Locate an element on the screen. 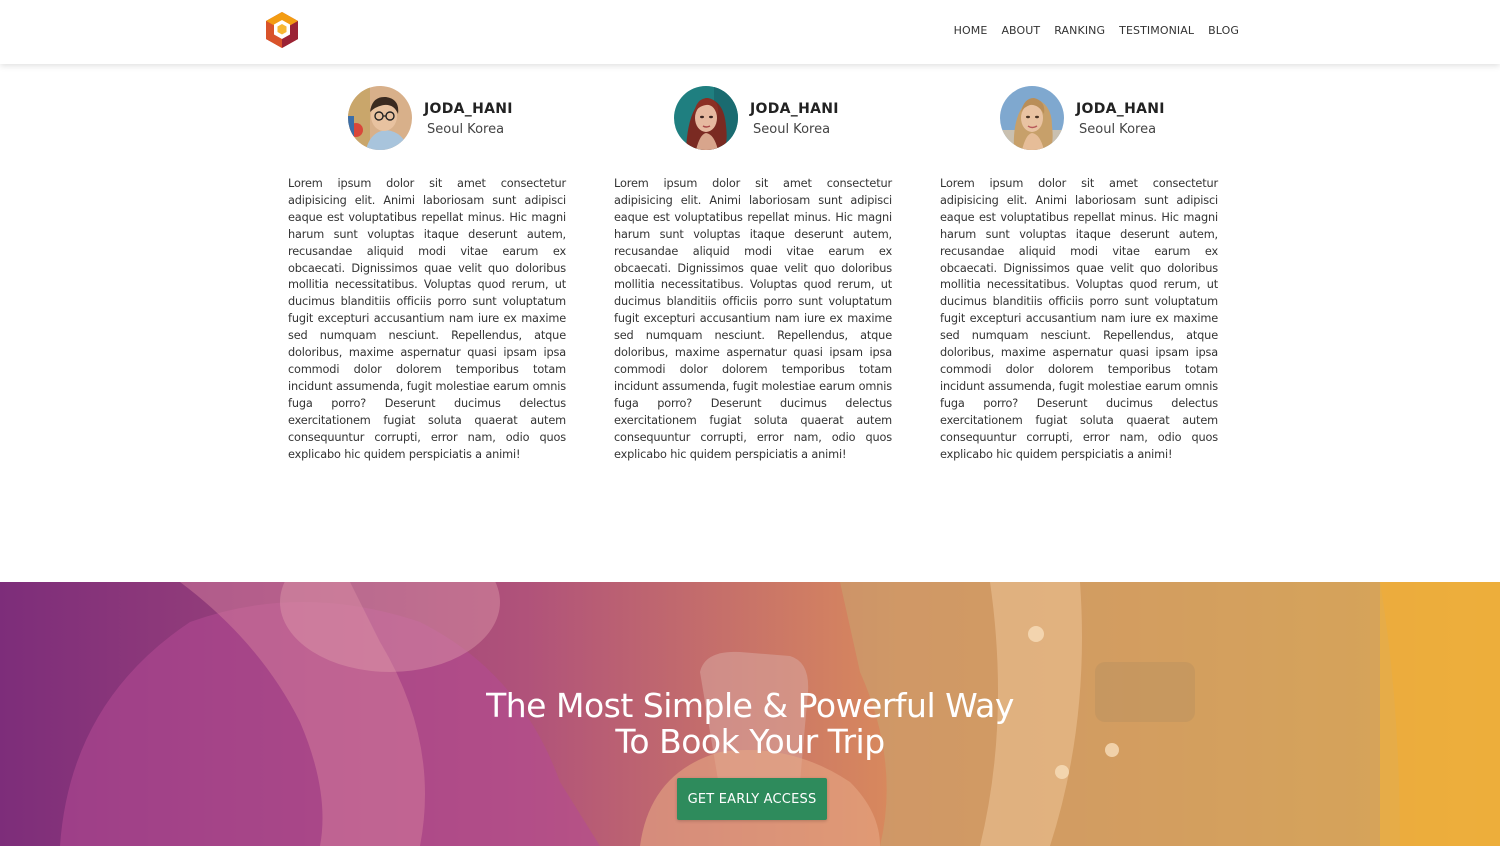  nav-about: ABOUT is located at coordinates (1020, 30).